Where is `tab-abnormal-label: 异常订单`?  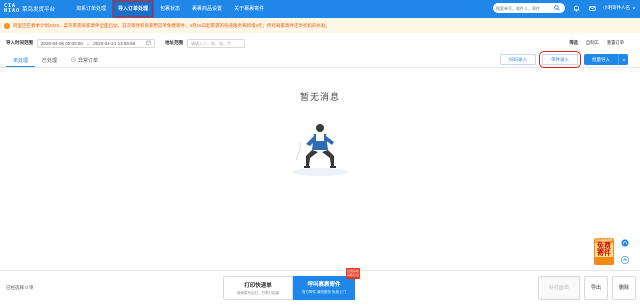
tab-abnormal-label: 异常订单 is located at coordinates (88, 61).